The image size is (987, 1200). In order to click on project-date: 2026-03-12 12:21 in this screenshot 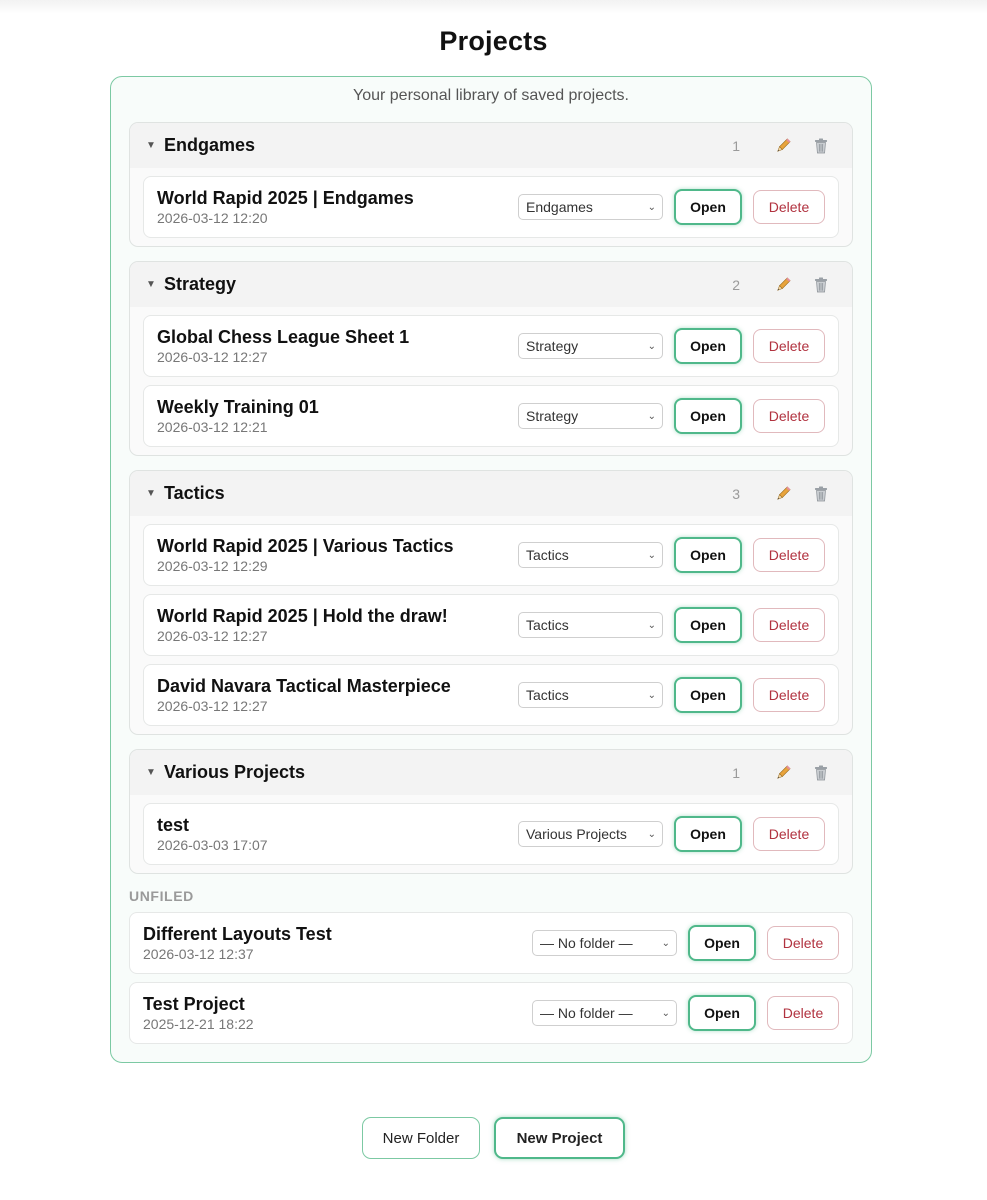, I will do `click(212, 427)`.